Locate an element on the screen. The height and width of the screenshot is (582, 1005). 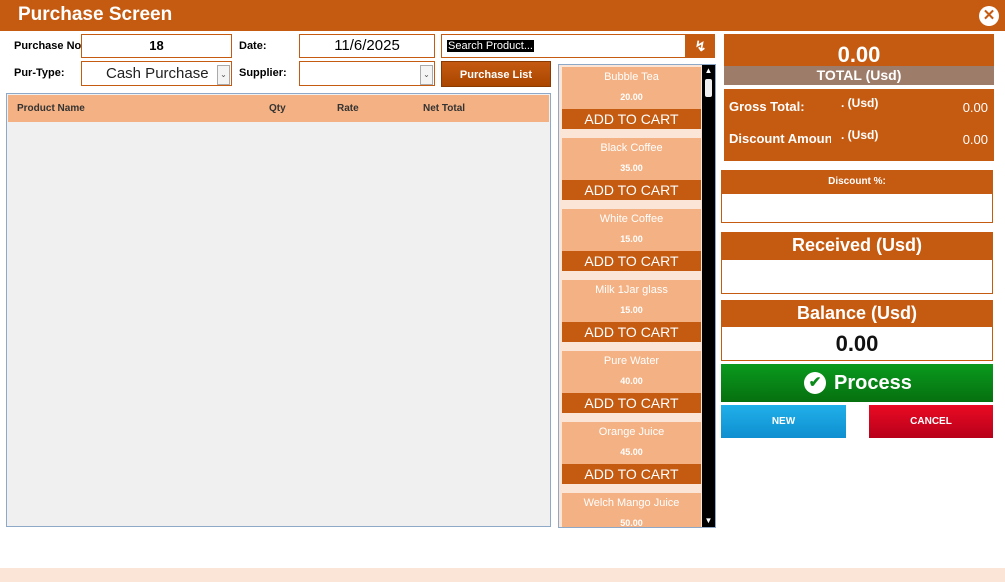
product-name: Bubble Tea is located at coordinates (631, 77).